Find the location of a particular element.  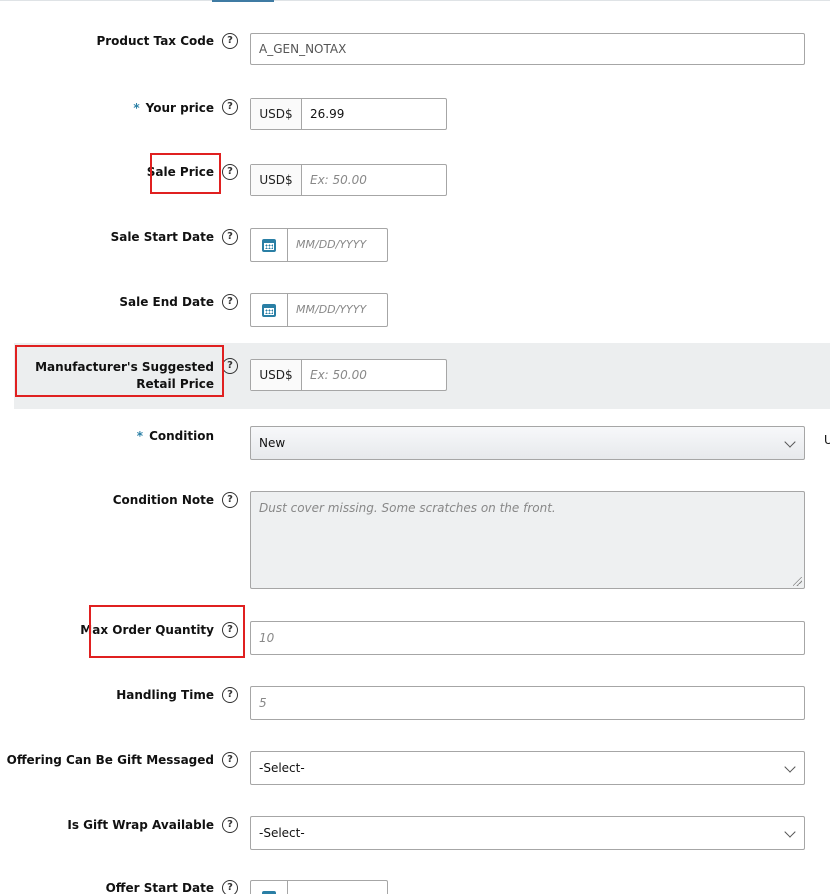

offer-start-date-input is located at coordinates (292, 887).